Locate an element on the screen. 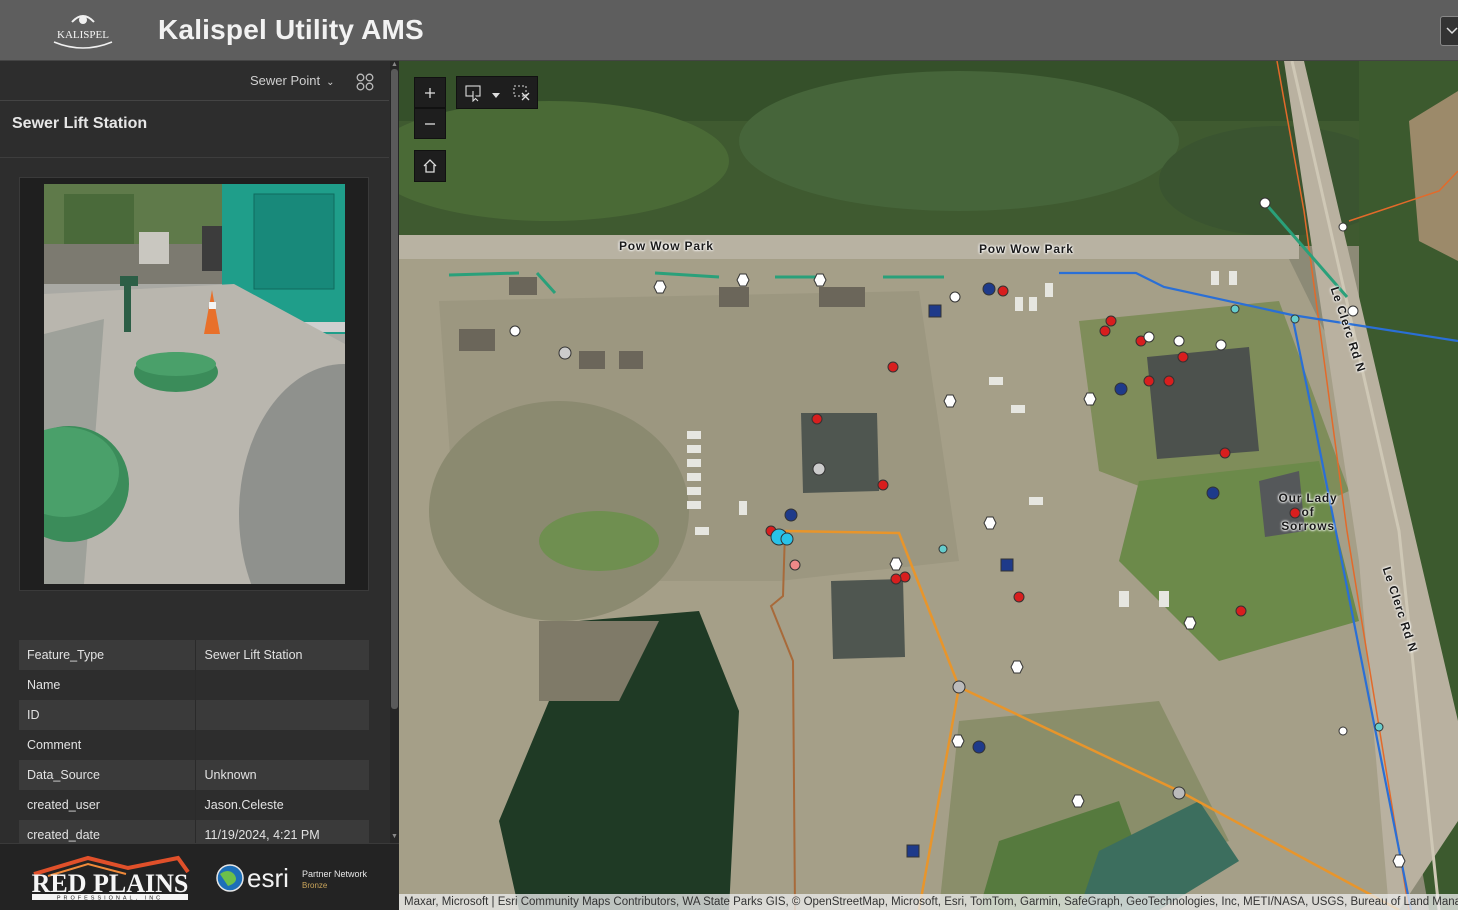 Image resolution: width=1458 pixels, height=910 pixels. attr-key: Comment is located at coordinates (107, 745).